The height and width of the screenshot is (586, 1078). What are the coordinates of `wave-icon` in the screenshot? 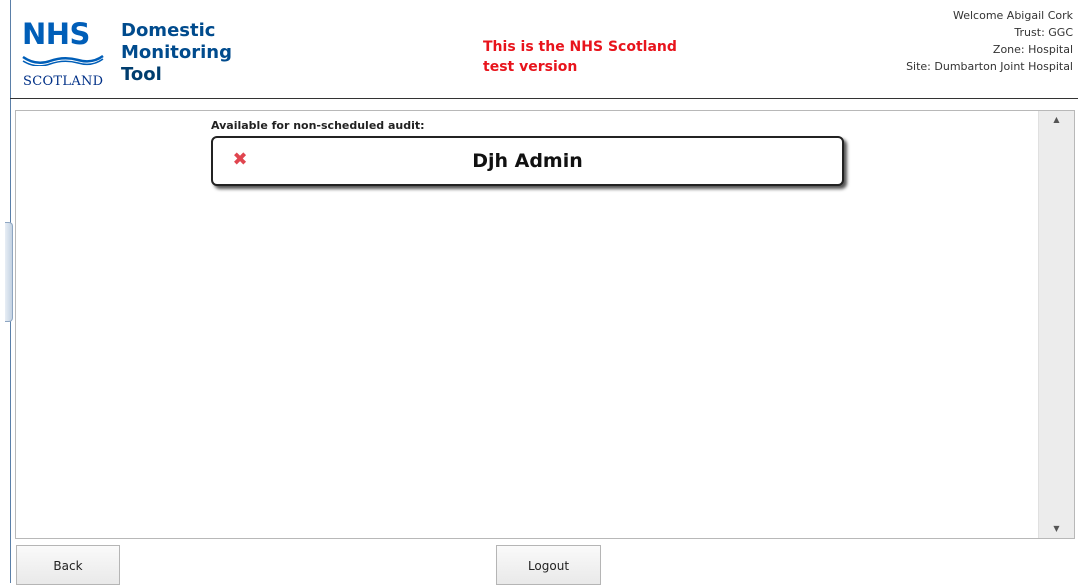 It's located at (63, 60).